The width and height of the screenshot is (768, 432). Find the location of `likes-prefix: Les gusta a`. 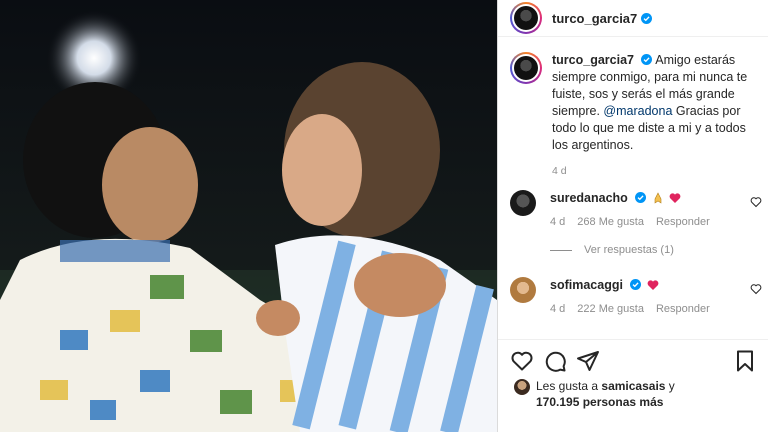

likes-prefix: Les gusta a is located at coordinates (567, 386).